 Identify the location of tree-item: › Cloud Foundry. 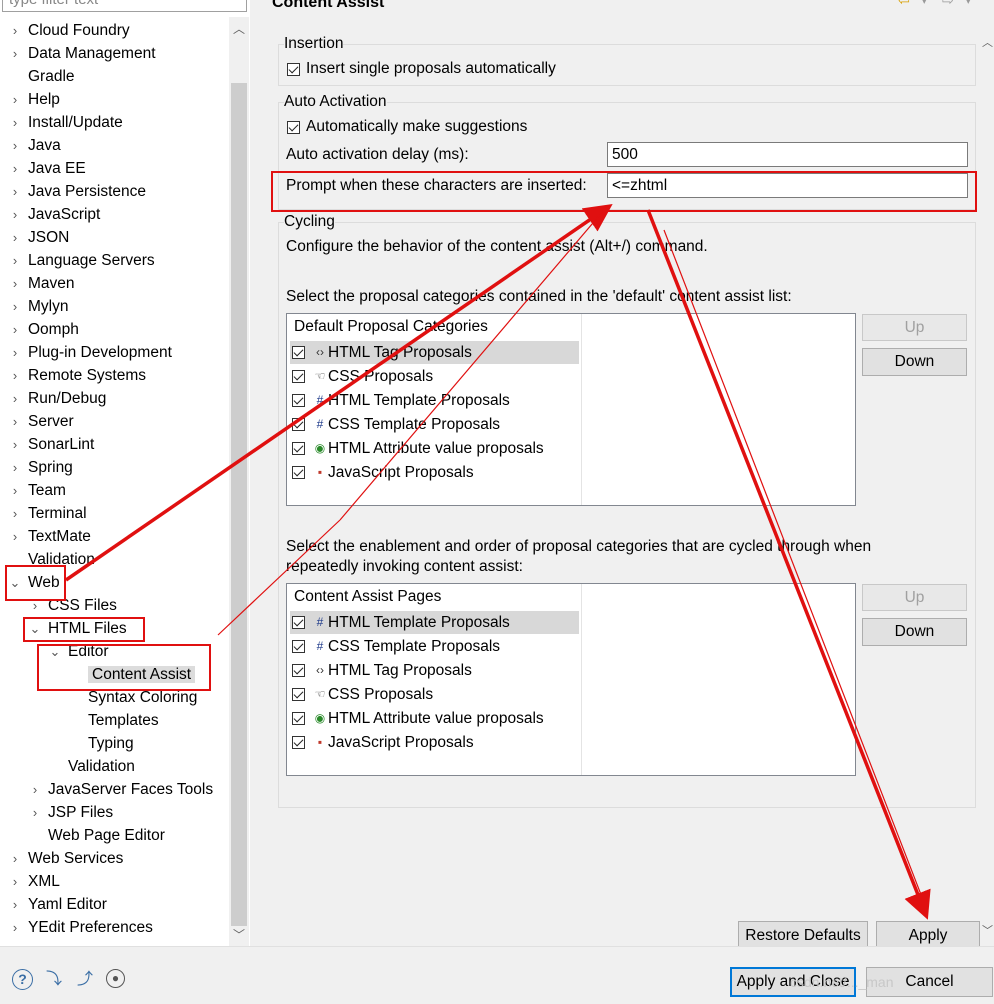
(69, 30).